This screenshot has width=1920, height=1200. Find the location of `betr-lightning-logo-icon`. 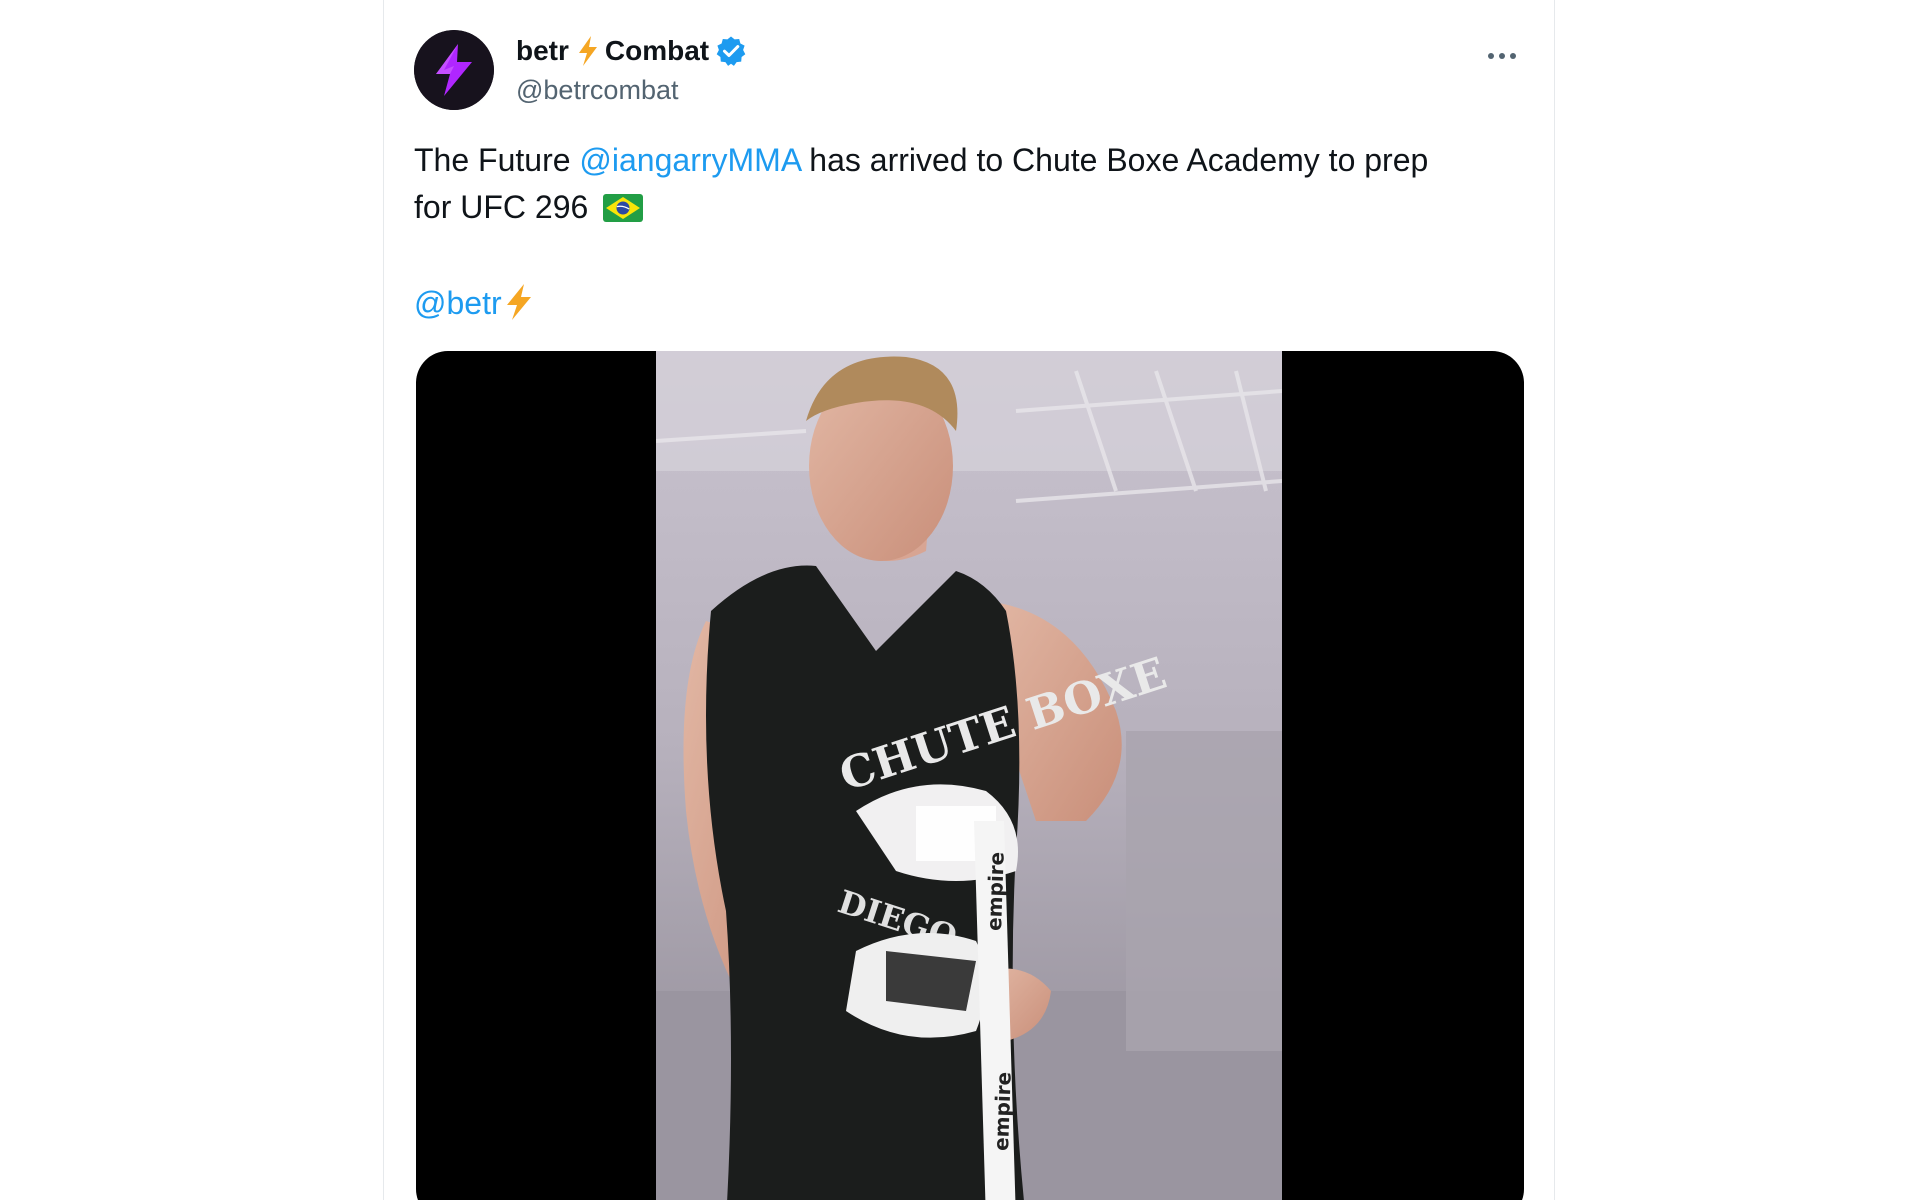

betr-lightning-logo-icon is located at coordinates (454, 70).